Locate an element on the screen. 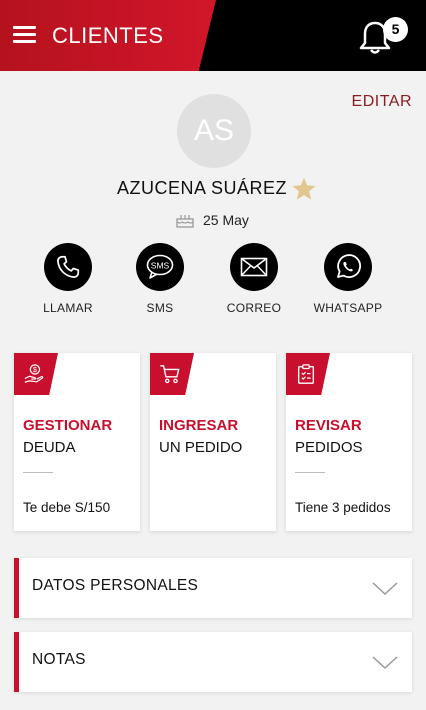  svg-text: SMS is located at coordinates (160, 266).